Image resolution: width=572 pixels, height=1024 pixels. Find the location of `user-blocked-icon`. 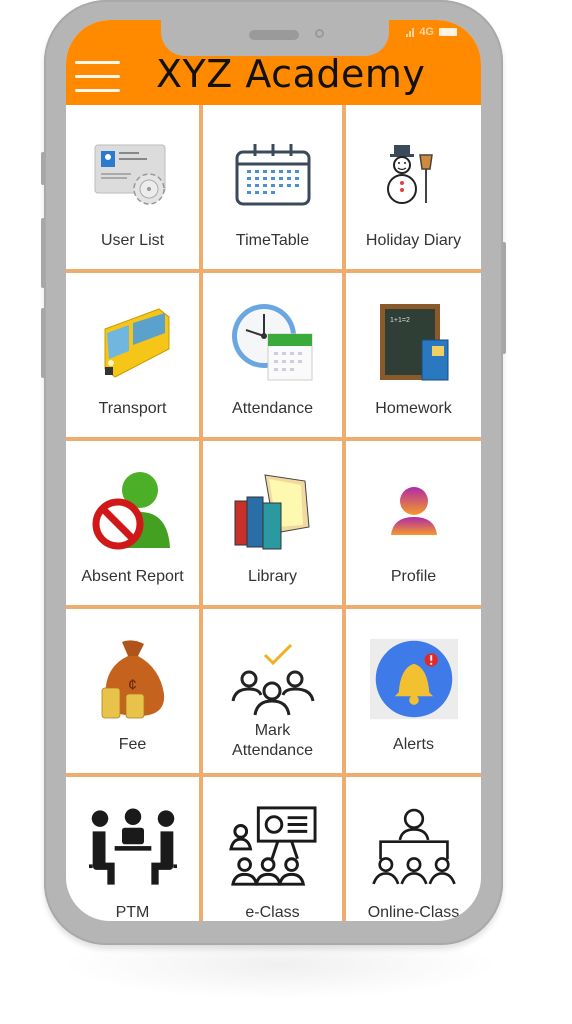

user-blocked-icon is located at coordinates (133, 511).